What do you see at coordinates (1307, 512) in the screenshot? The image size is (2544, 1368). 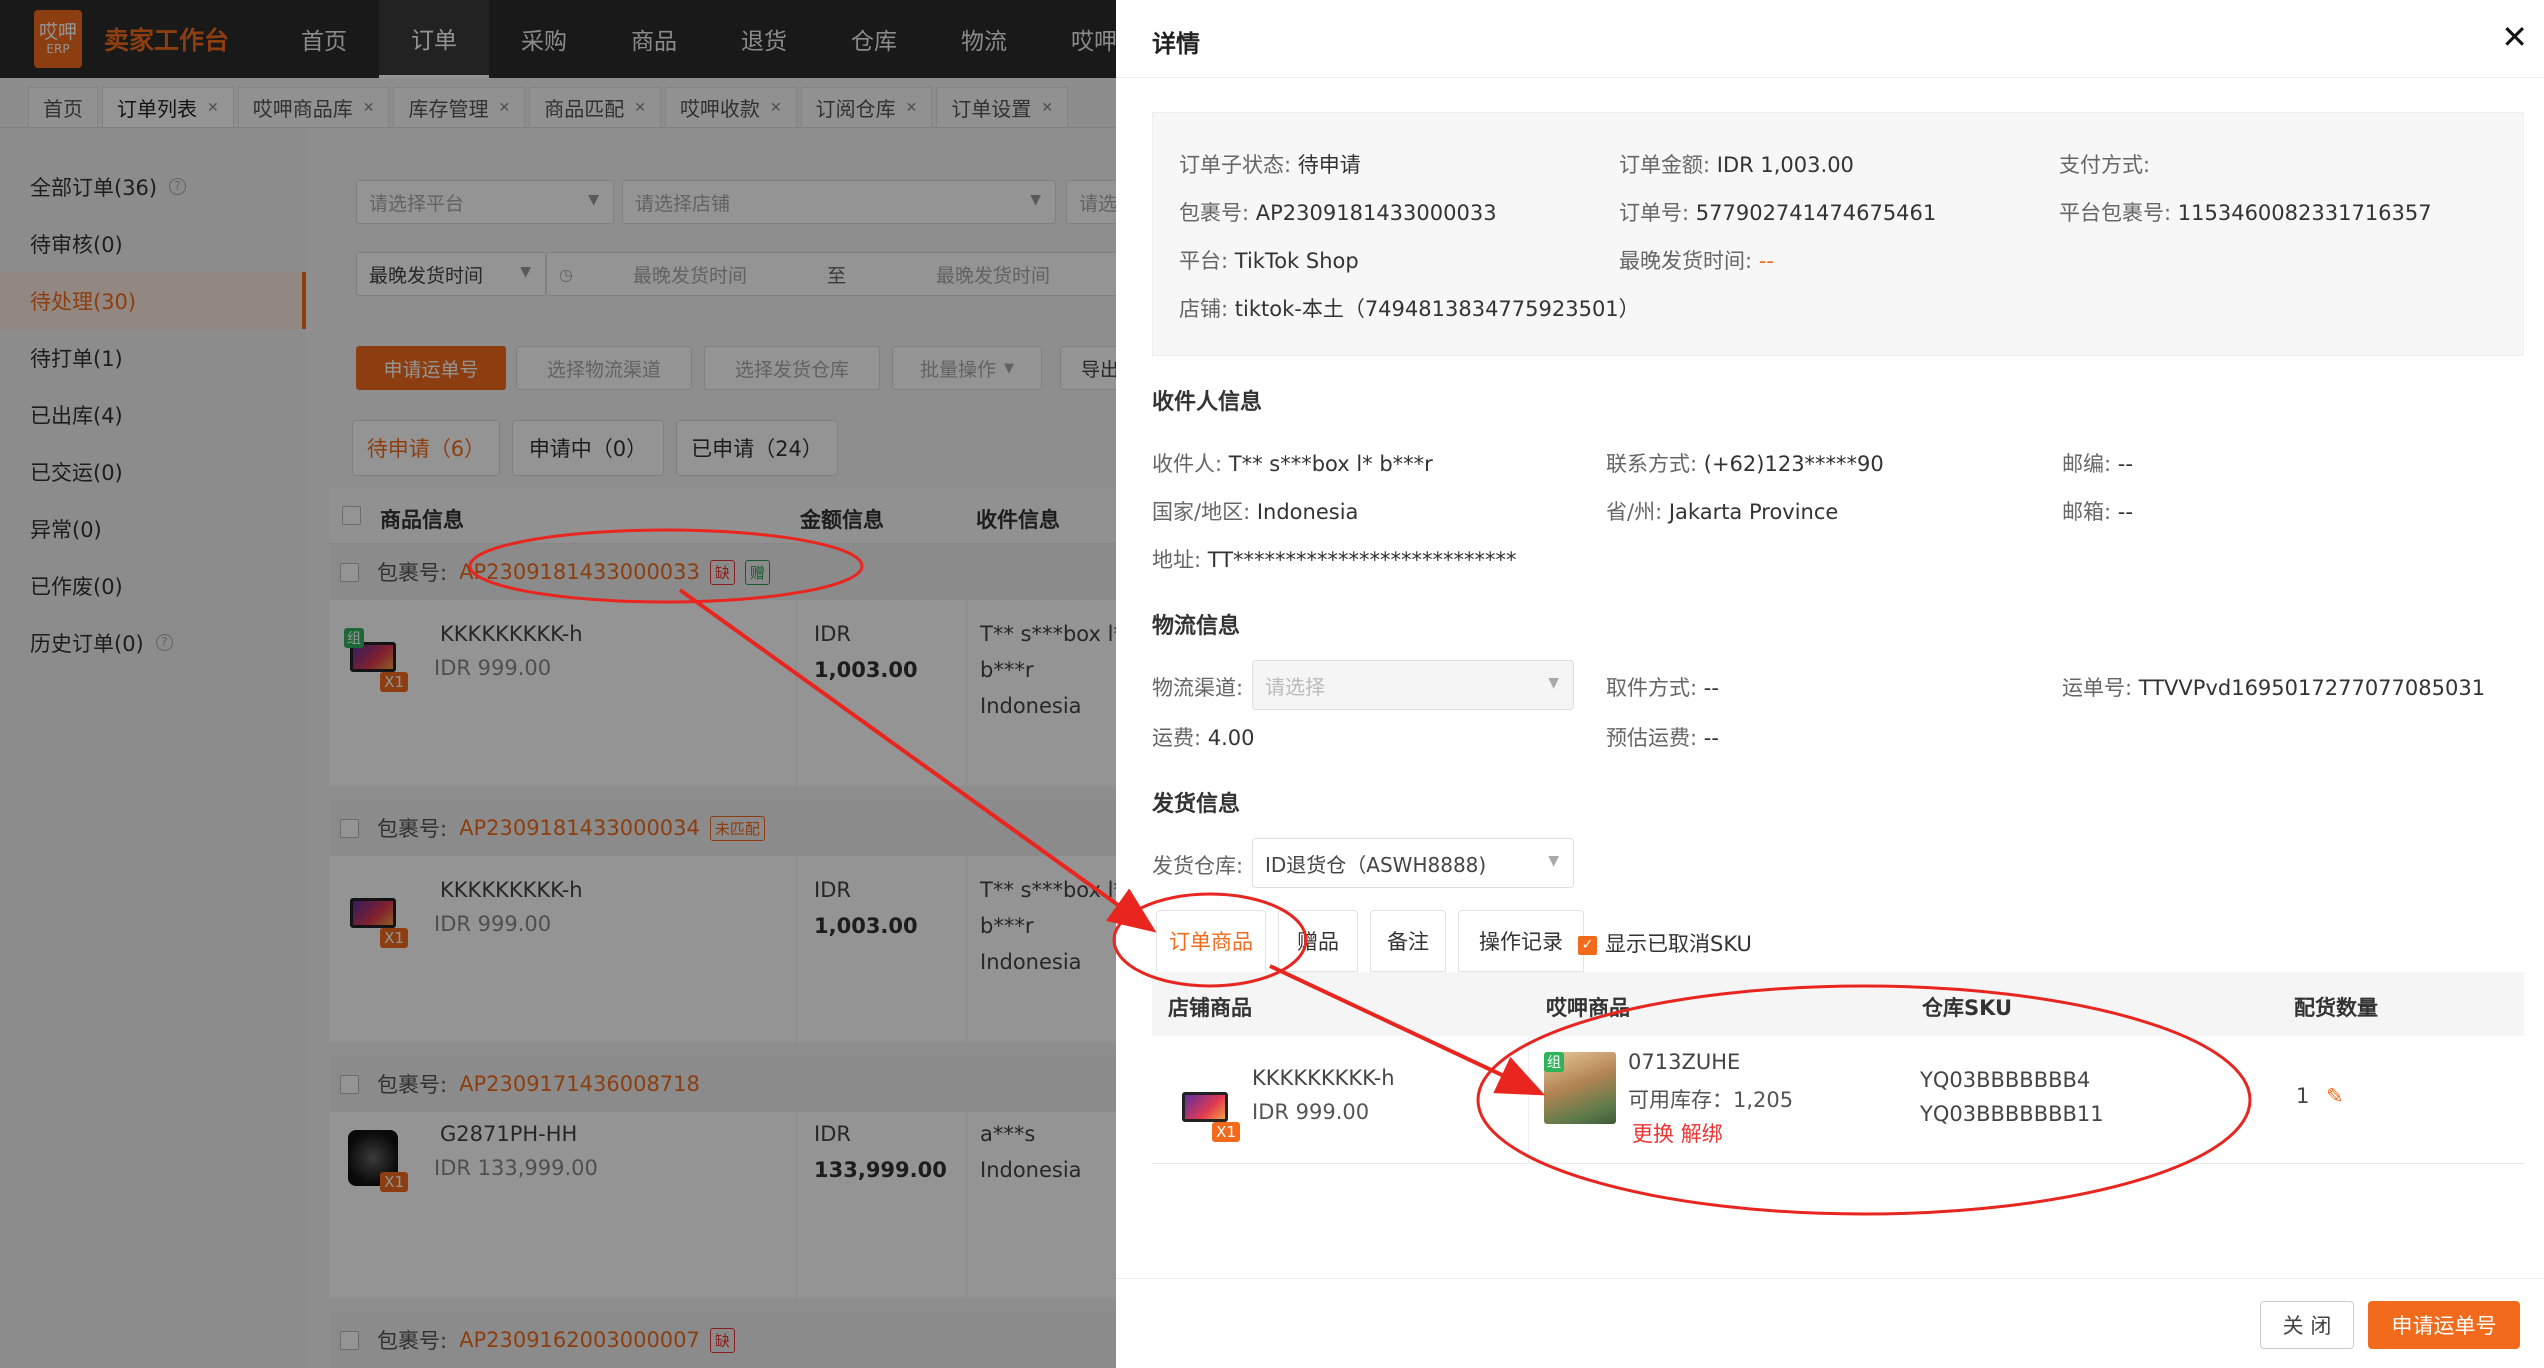 I see `field-value: Indonesia` at bounding box center [1307, 512].